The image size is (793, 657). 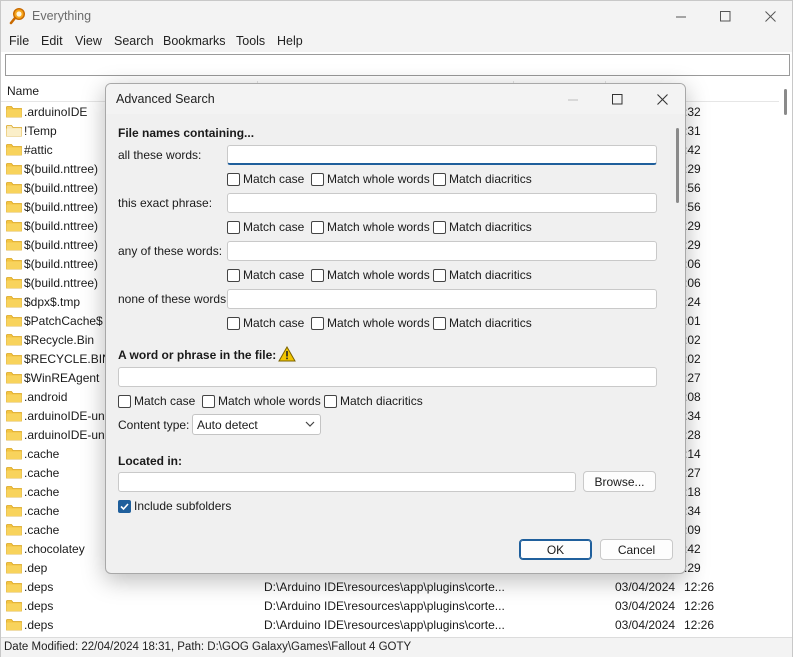 What do you see at coordinates (19, 41) in the screenshot?
I see `menu-file: File` at bounding box center [19, 41].